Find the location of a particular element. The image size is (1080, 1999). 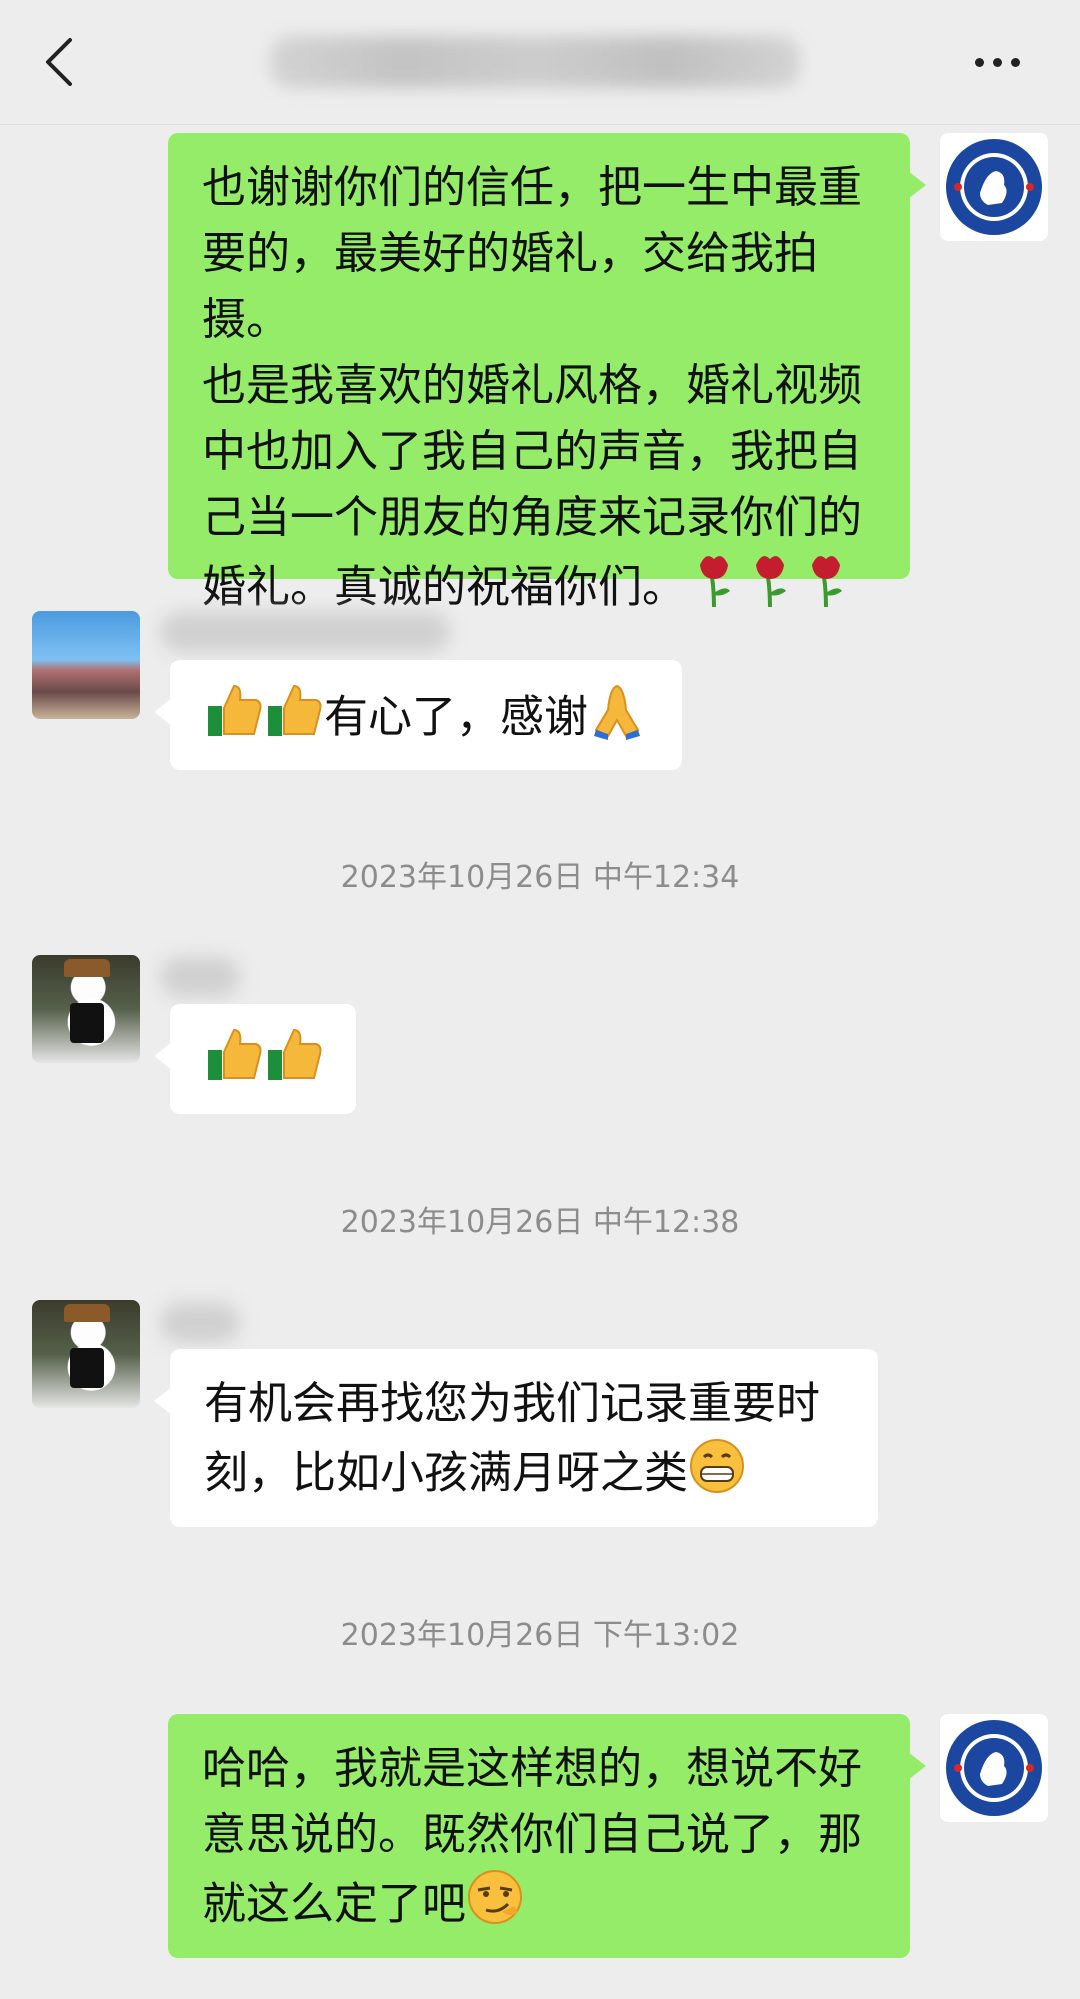

timestamp: 2023年10月26日 下午13:02 is located at coordinates (540, 1635).